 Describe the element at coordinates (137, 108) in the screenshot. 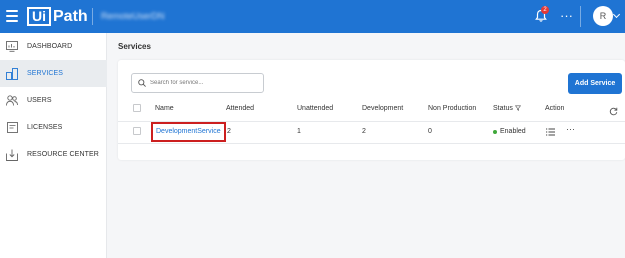

I see `select-all-checkbox` at that location.